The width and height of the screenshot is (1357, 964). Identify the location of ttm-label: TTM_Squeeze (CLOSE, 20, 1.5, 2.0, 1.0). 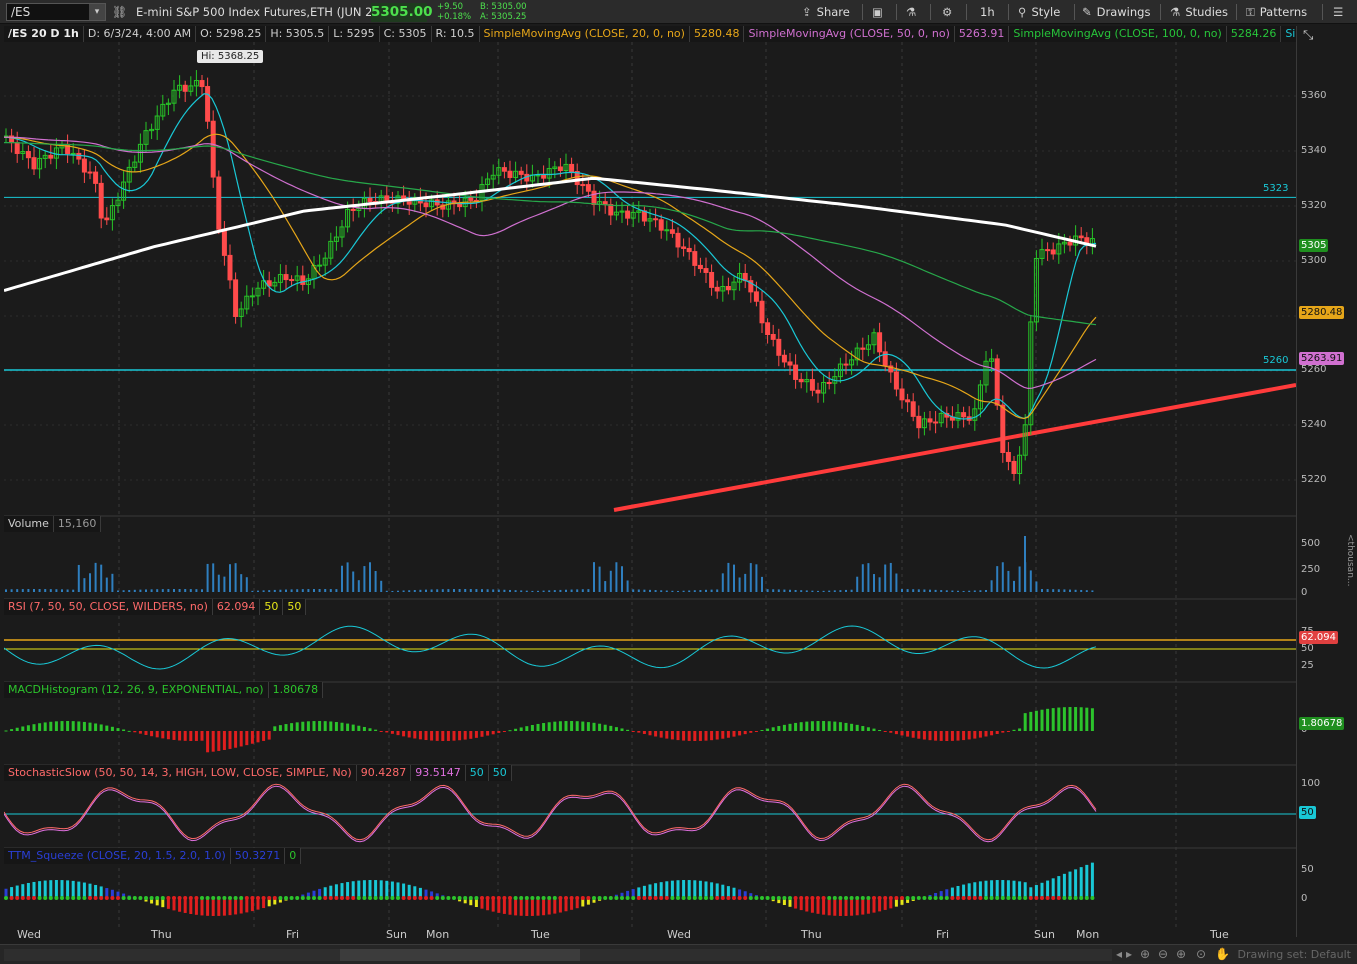
(117, 856).